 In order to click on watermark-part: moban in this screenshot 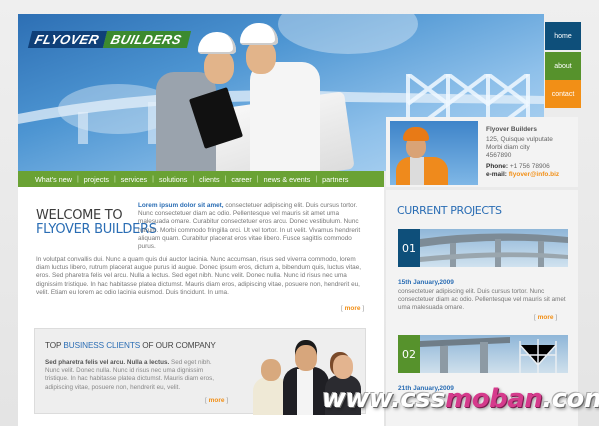, I will do `click(494, 399)`.